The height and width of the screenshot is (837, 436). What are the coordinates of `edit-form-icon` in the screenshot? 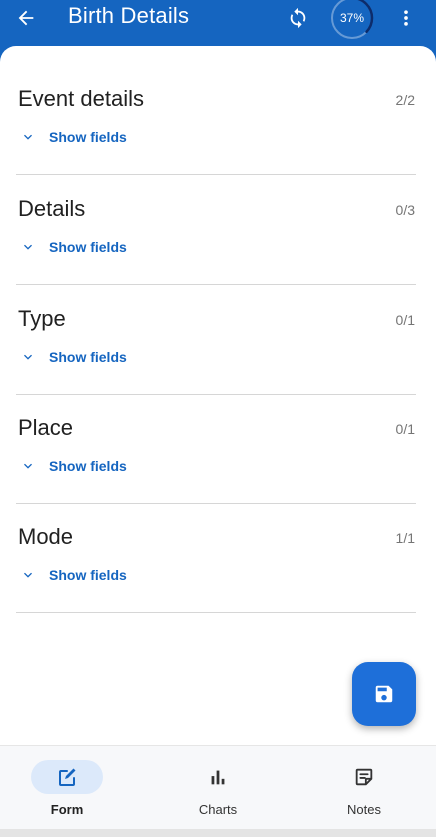 It's located at (67, 777).